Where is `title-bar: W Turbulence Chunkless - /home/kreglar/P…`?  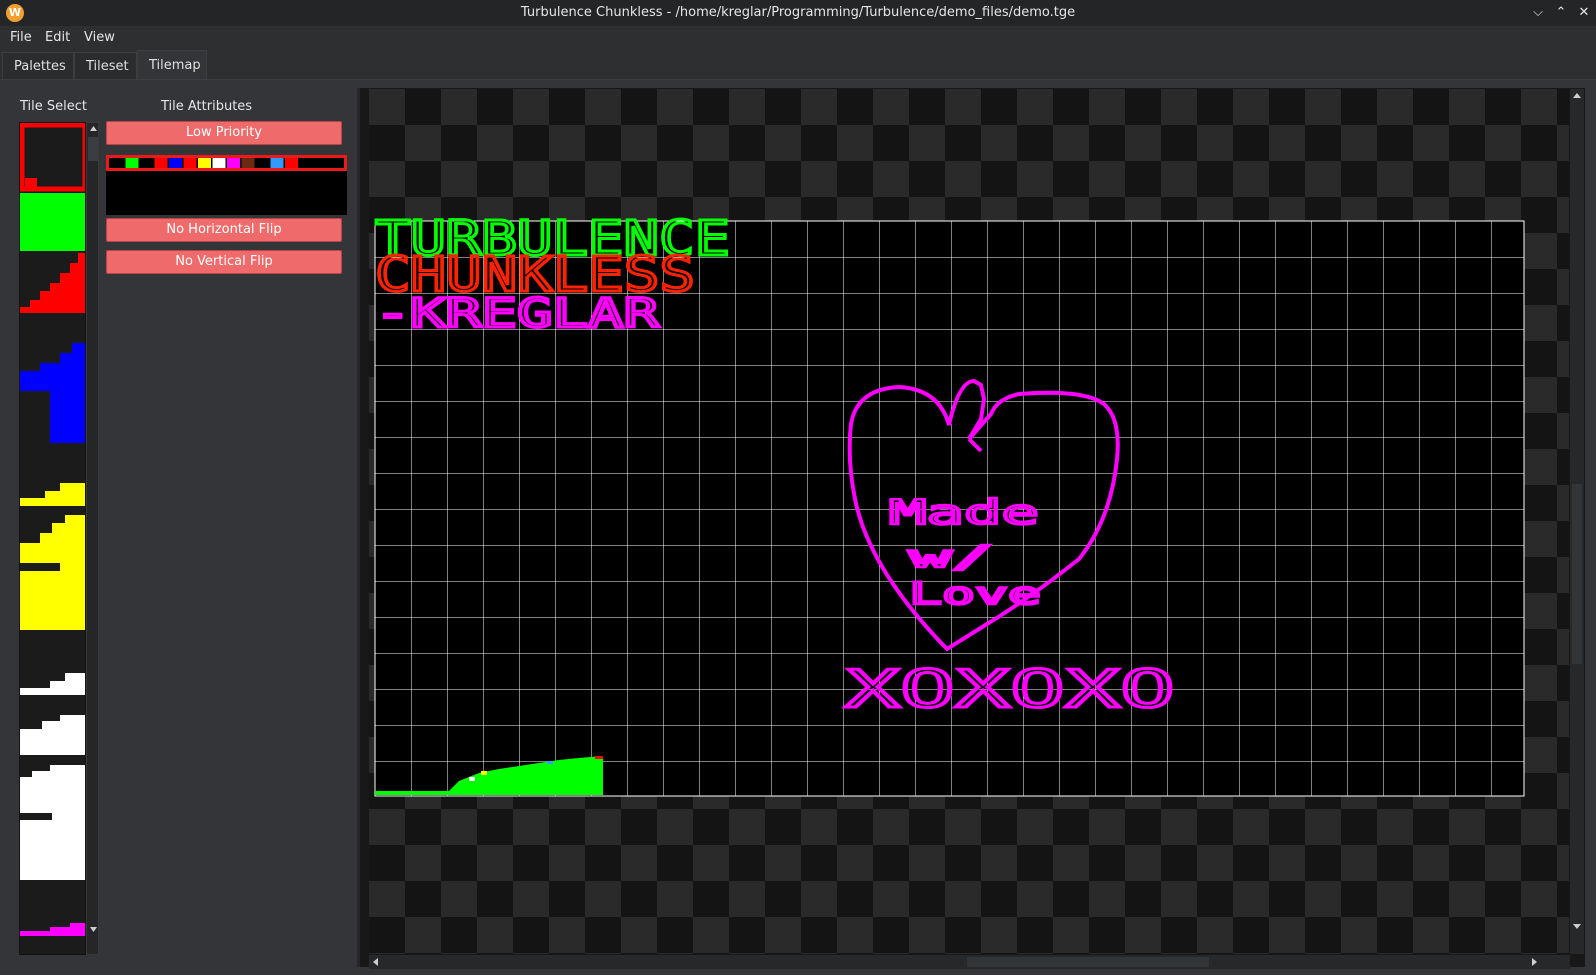
title-bar: W Turbulence Chunkless - /home/kreglar/P… is located at coordinates (798, 13).